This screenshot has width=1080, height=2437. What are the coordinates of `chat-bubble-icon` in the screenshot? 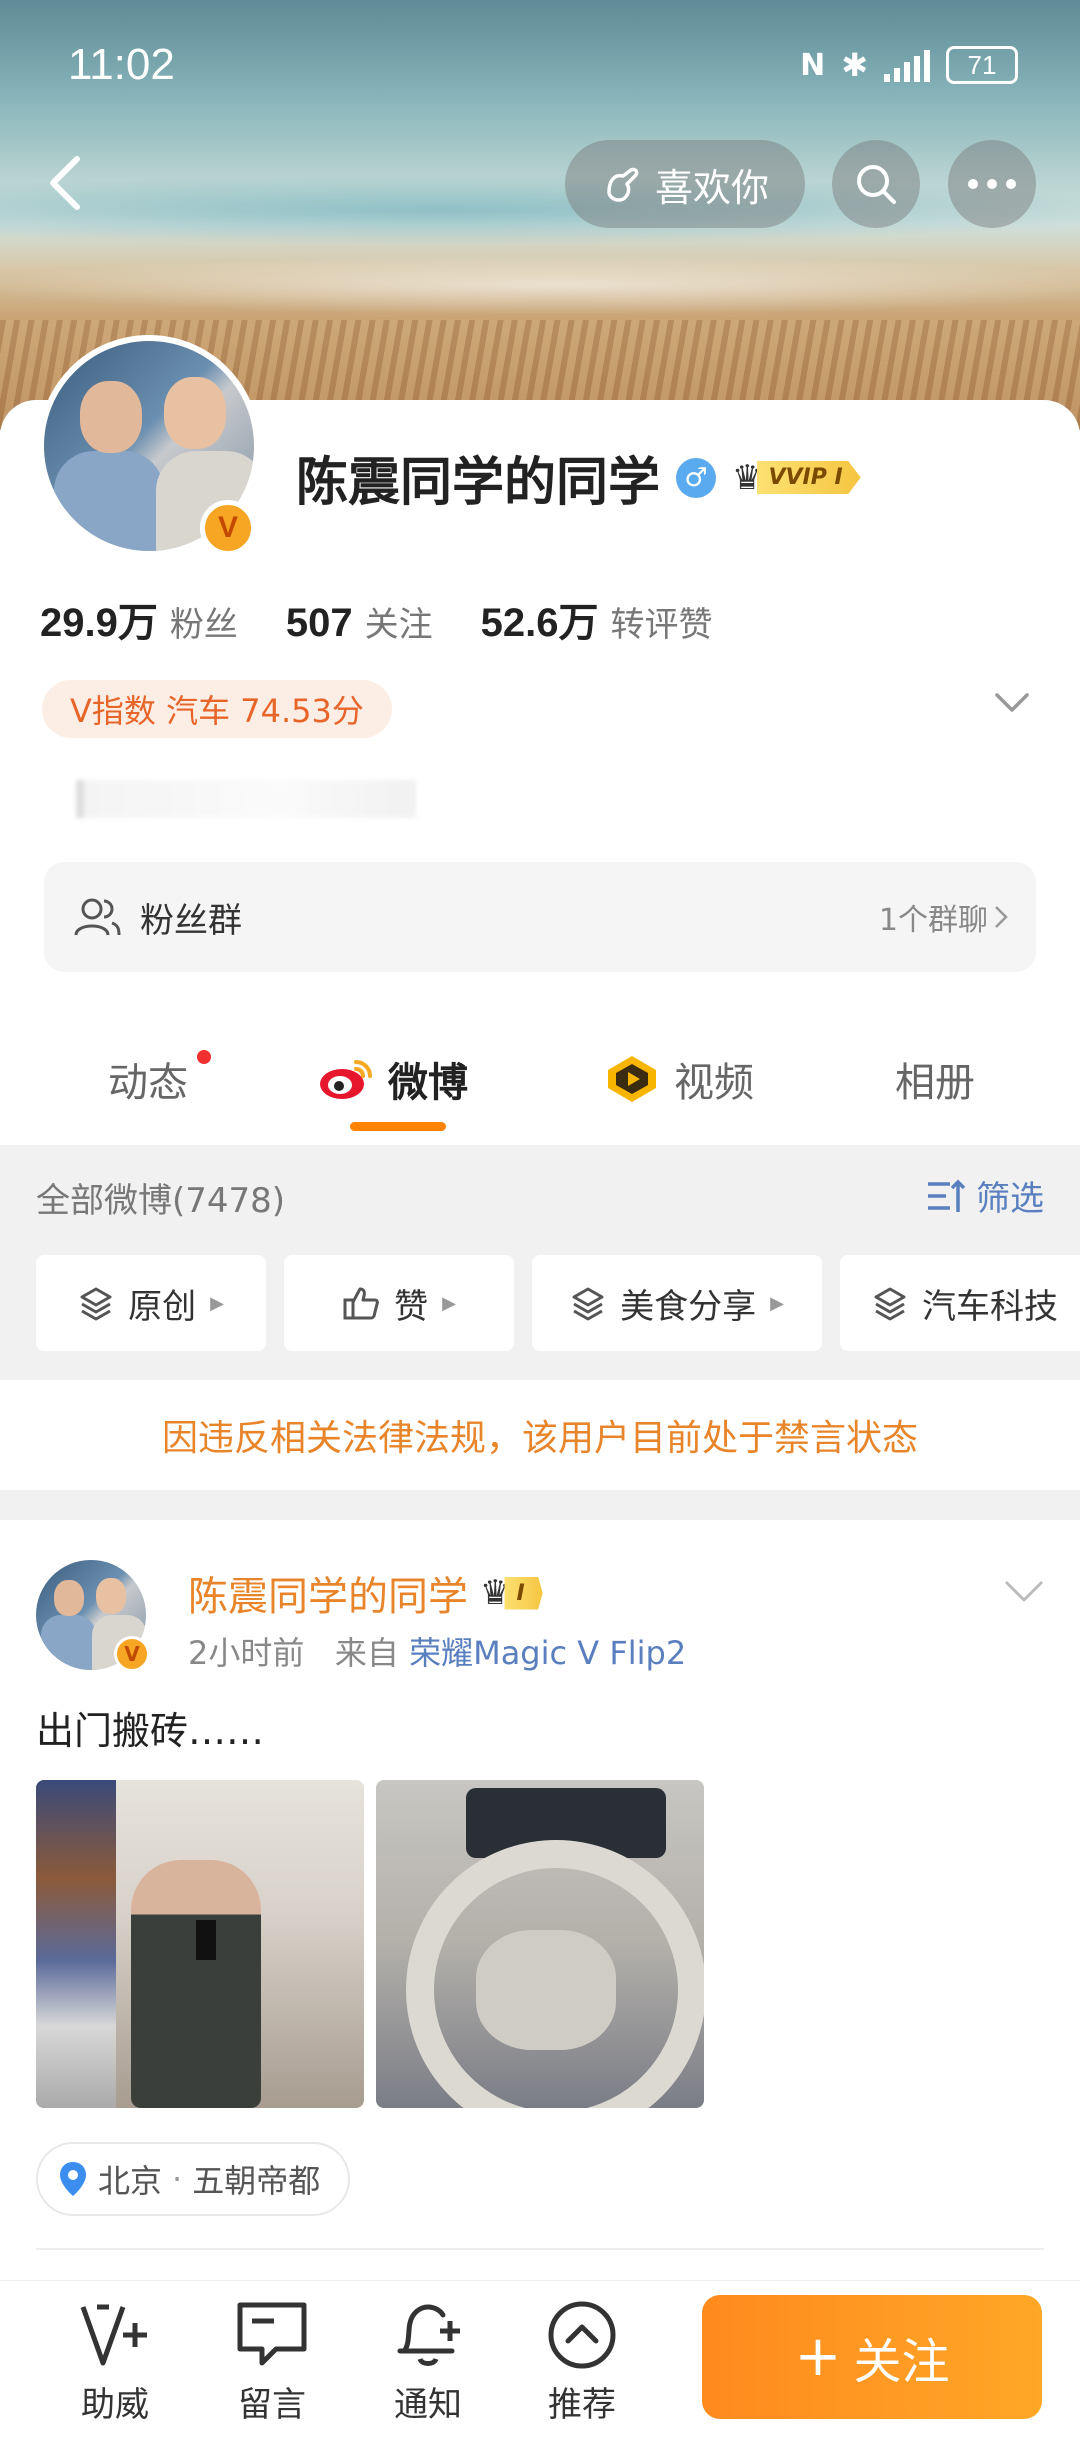 It's located at (272, 2334).